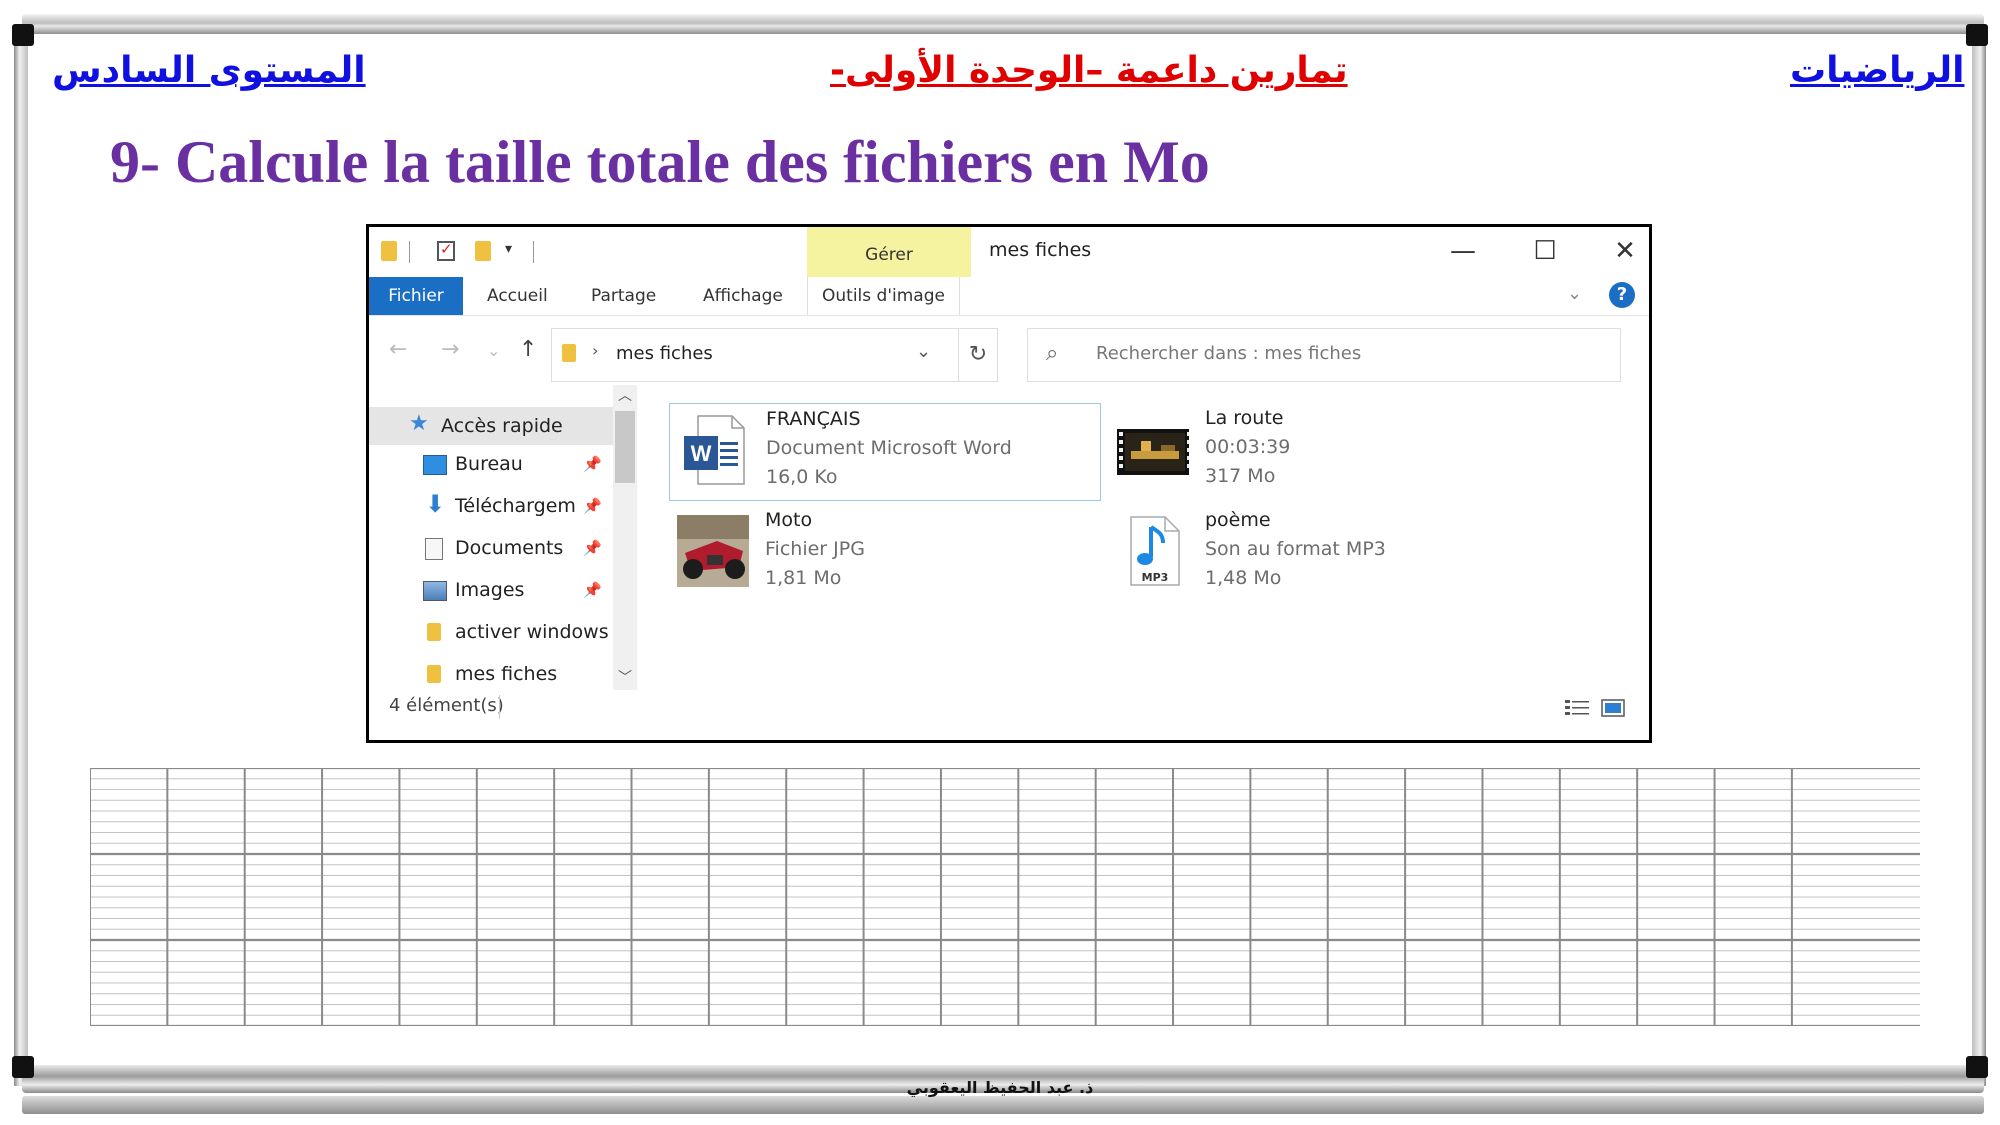 This screenshot has width=2000, height=1125. I want to click on forward-arrow-icon: →, so click(450, 349).